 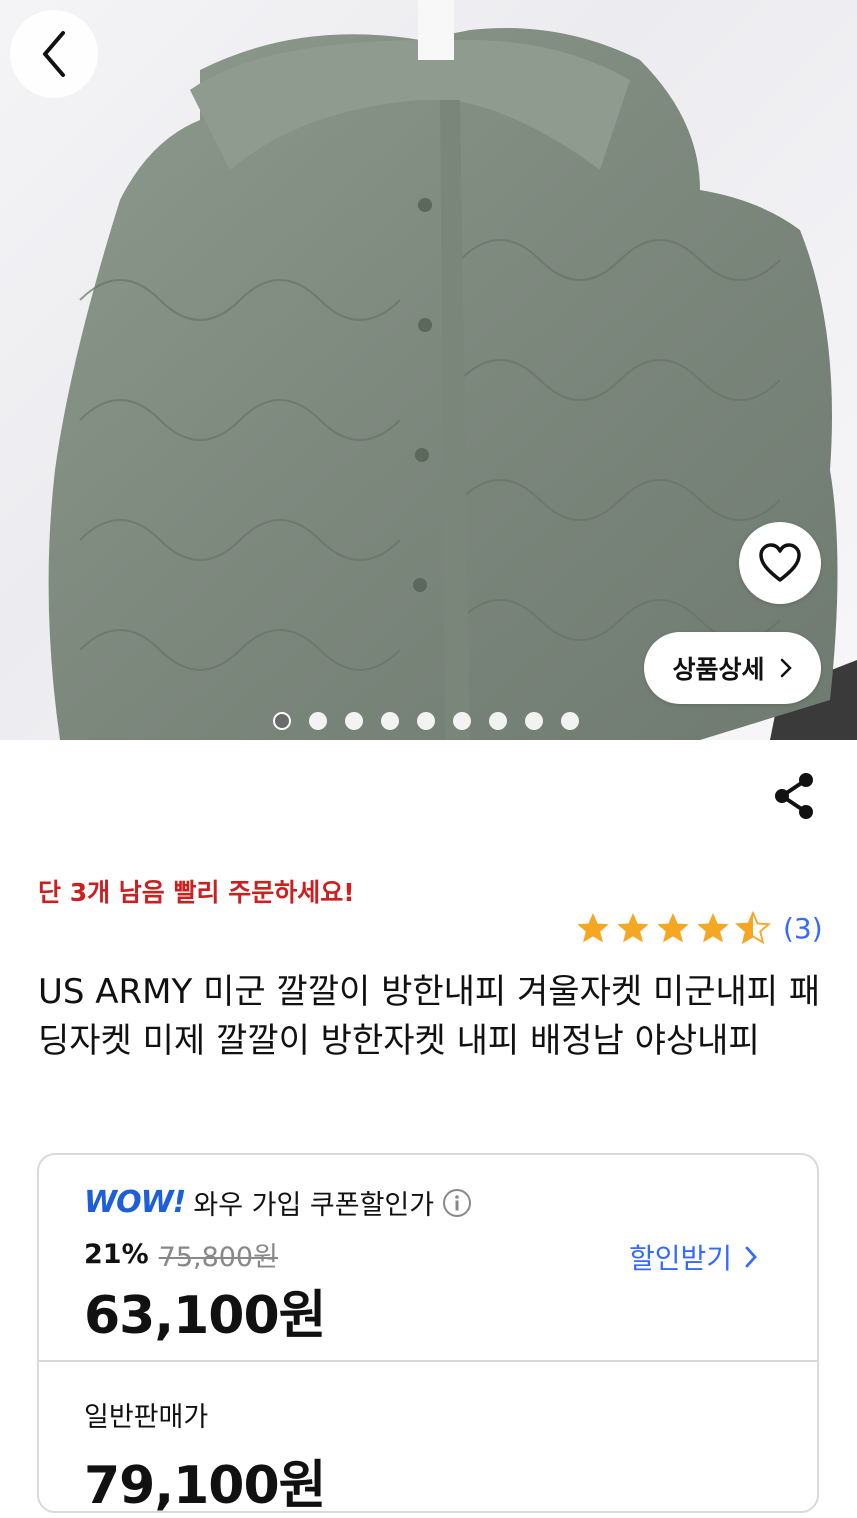 I want to click on original-price: 75,800원, so click(x=218, y=1257).